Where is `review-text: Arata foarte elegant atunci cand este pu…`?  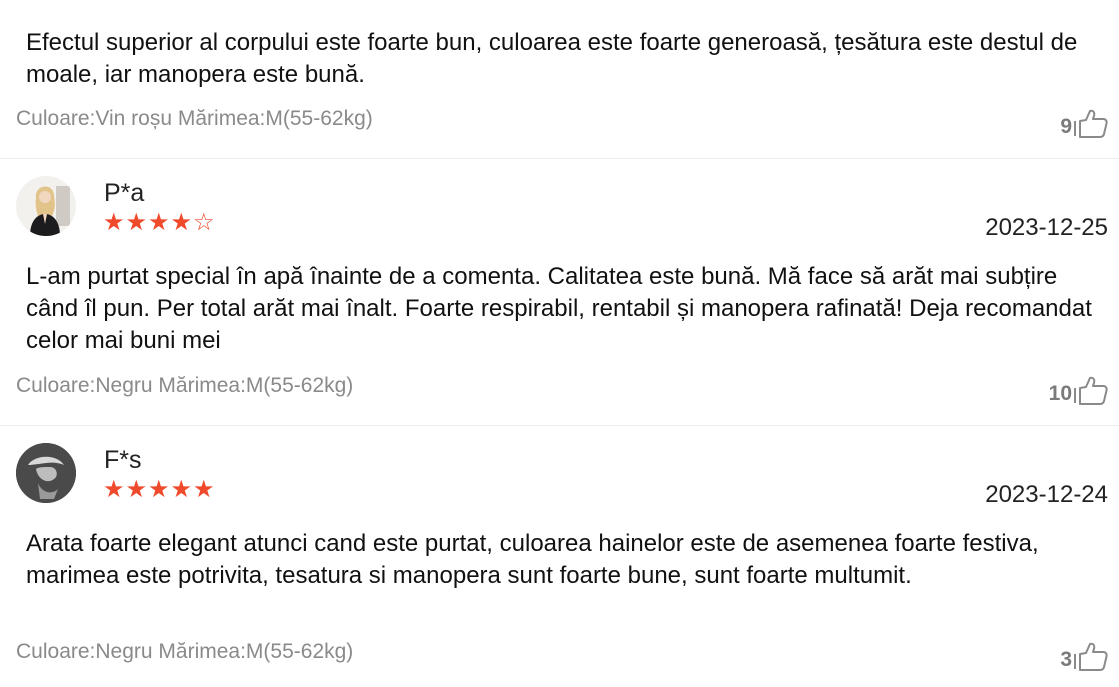 review-text: Arata foarte elegant atunci cand este pu… is located at coordinates (532, 559).